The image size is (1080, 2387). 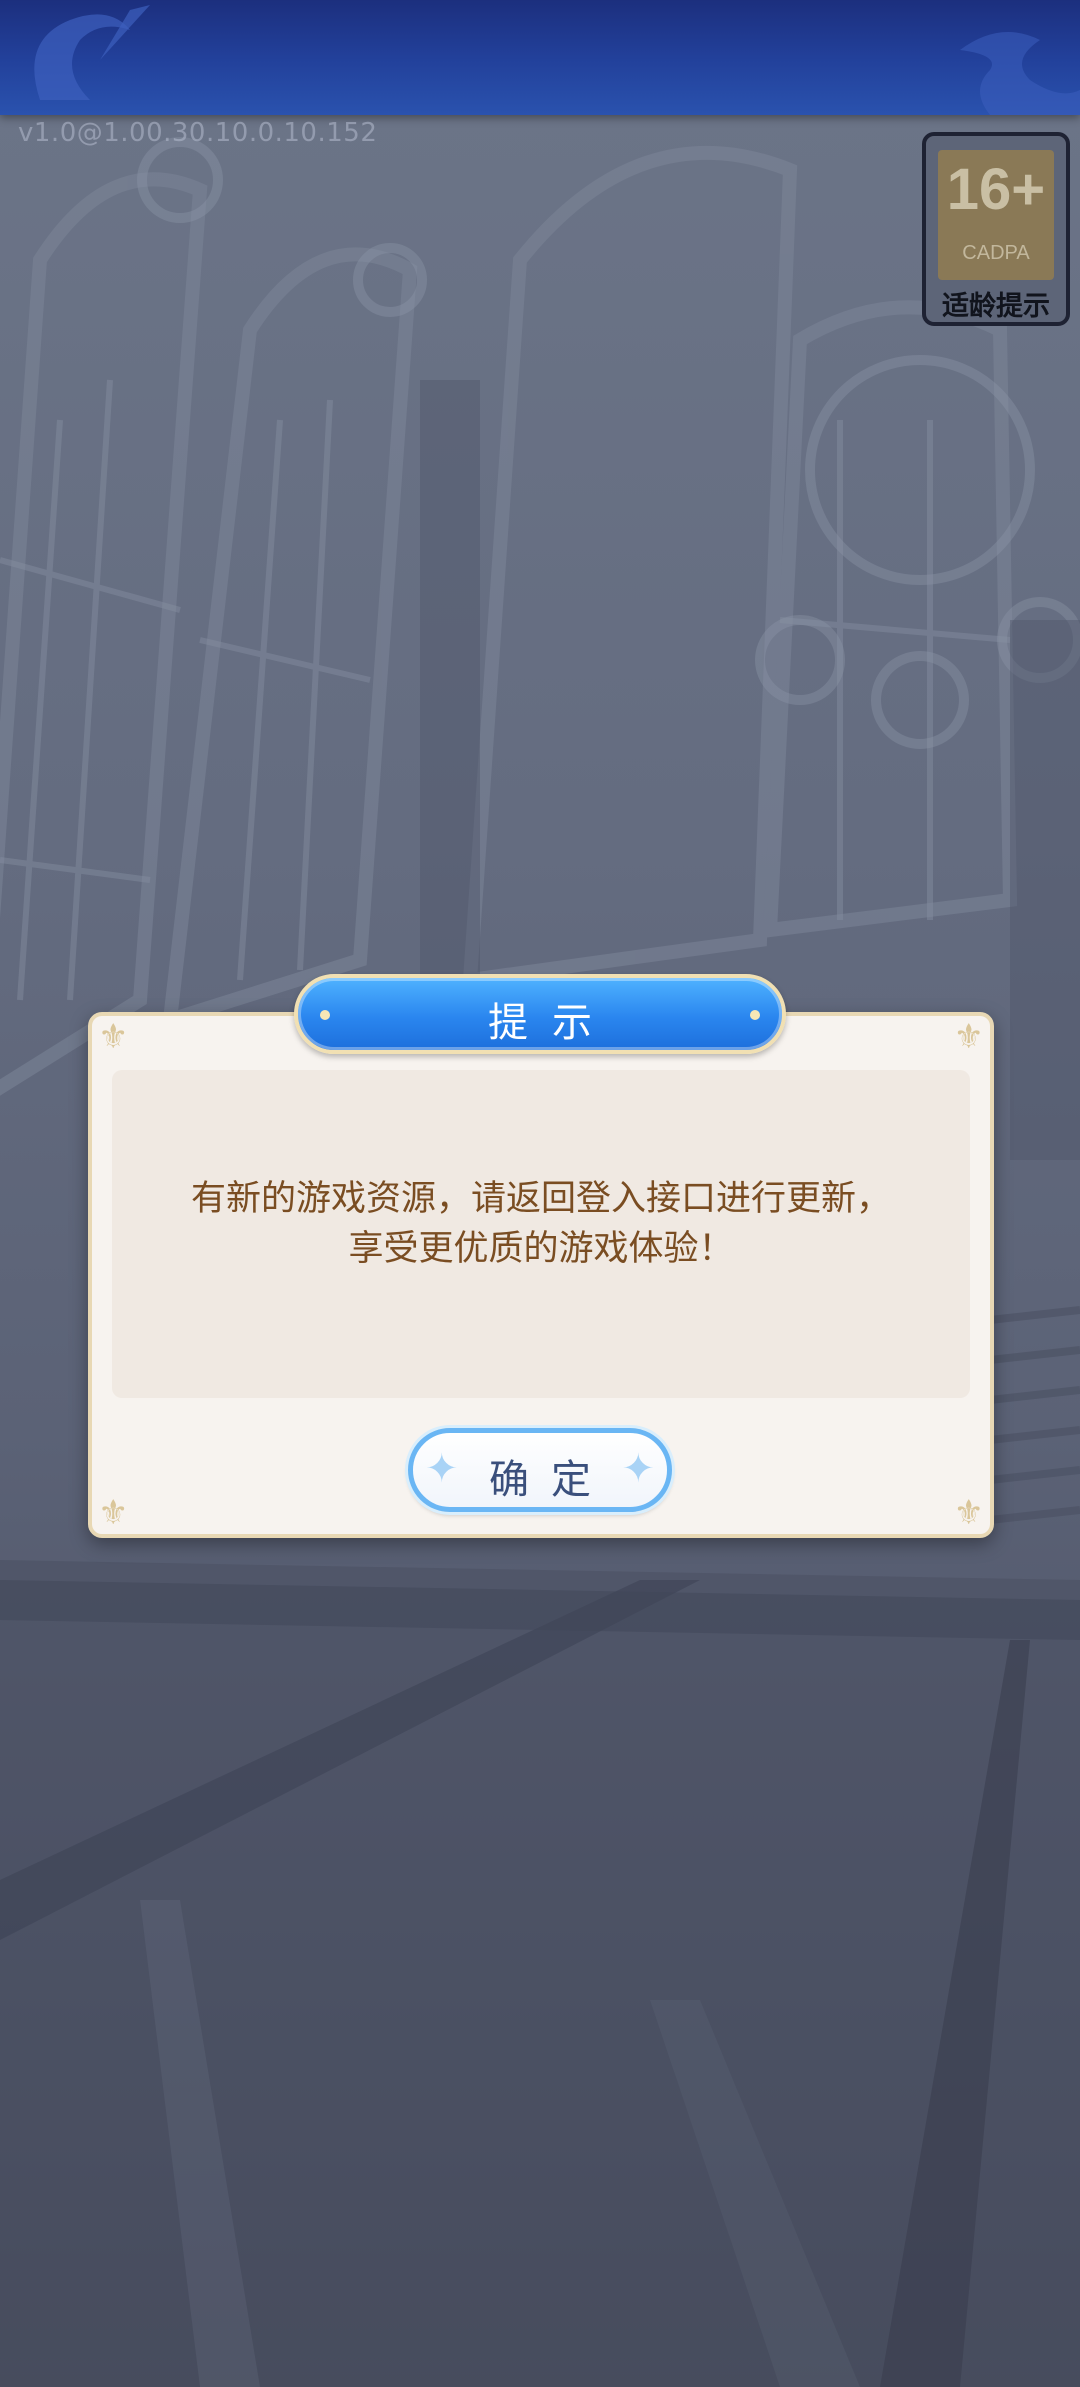 I want to click on confirm-button: ✦ ✦ 确定, so click(x=540, y=1470).